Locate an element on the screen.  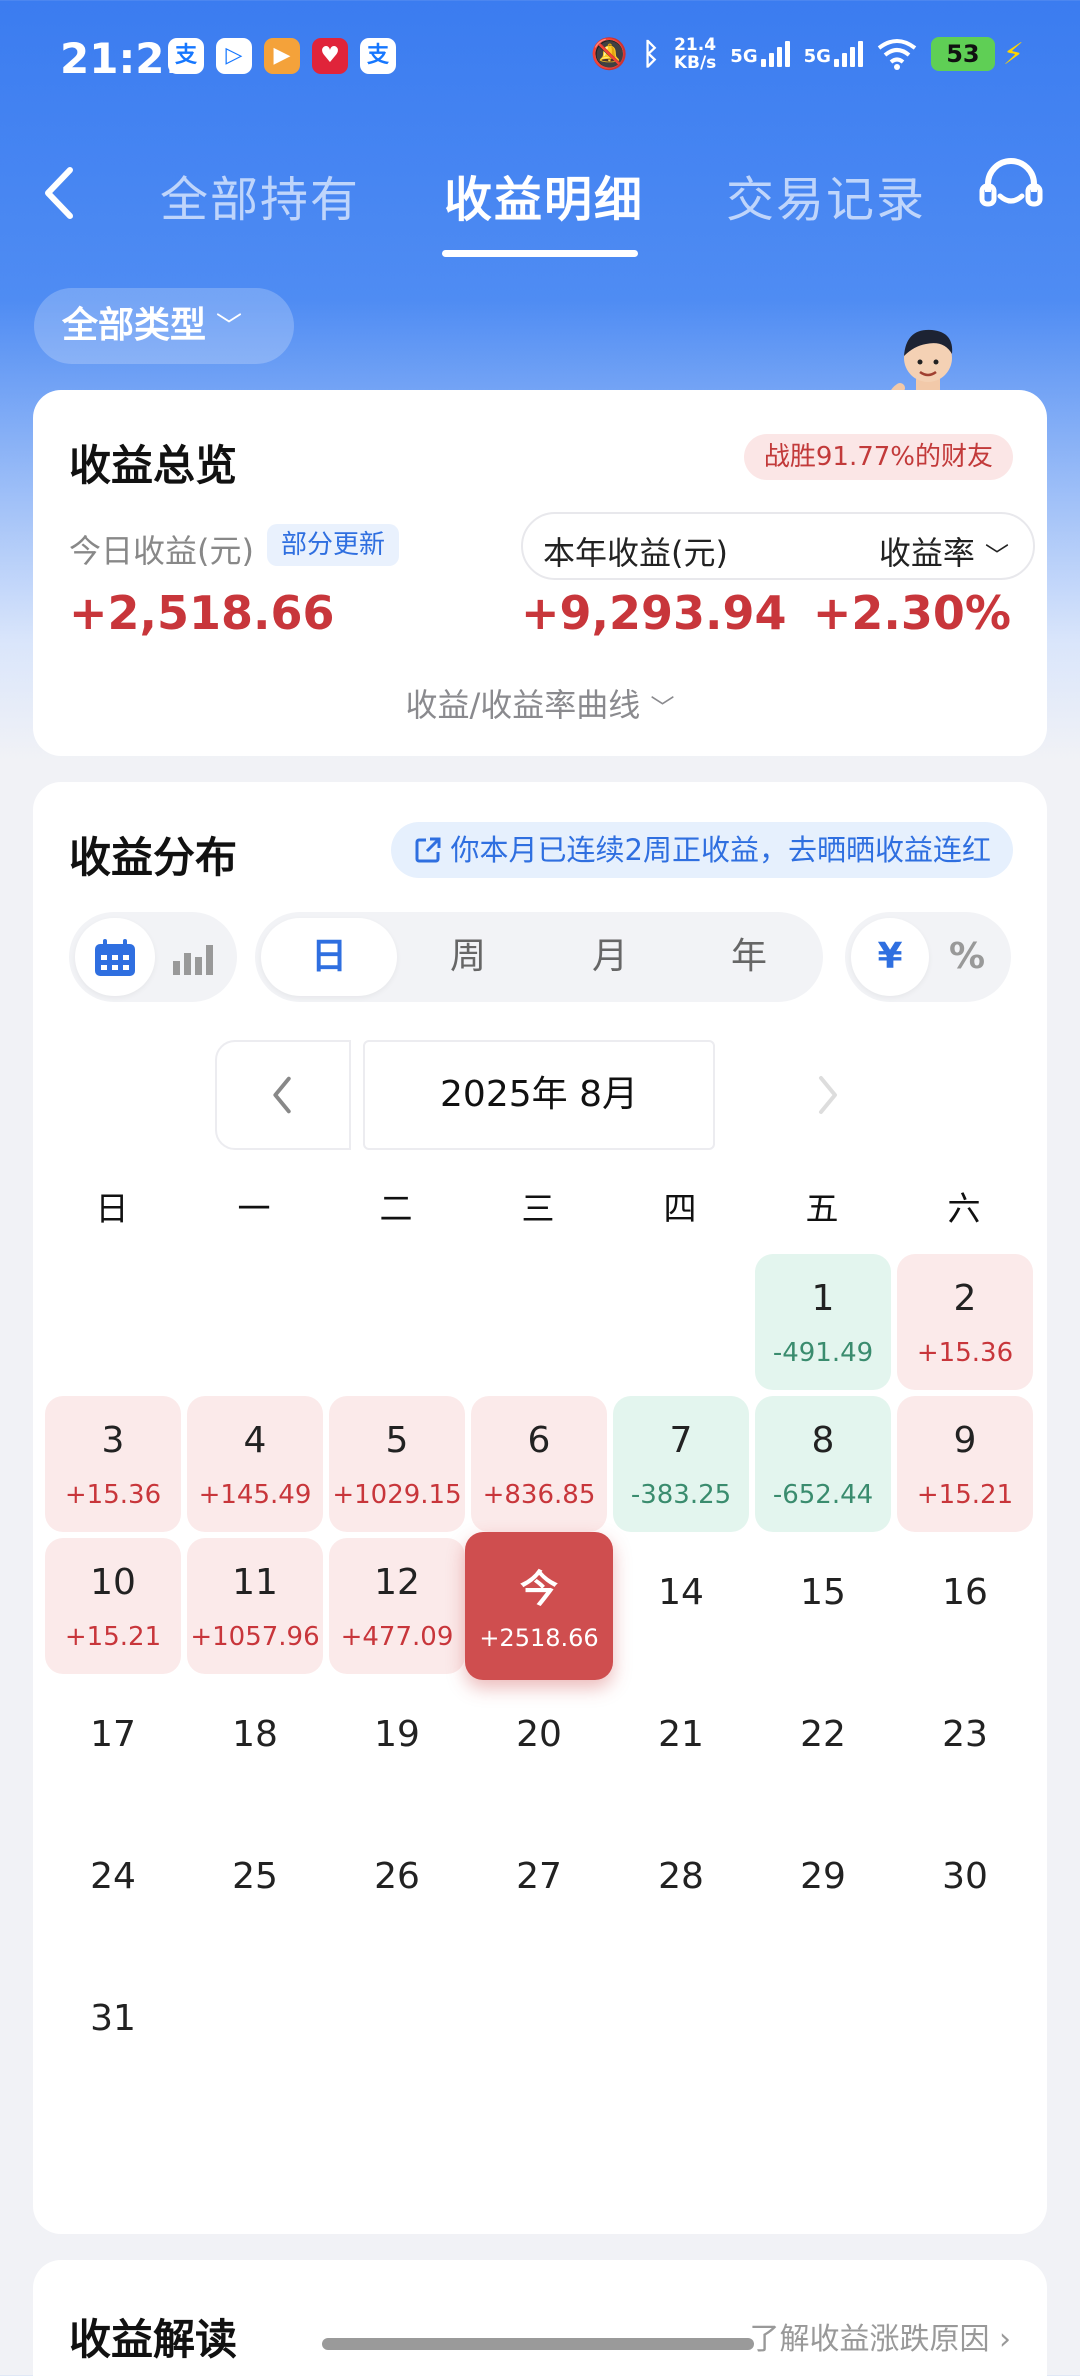
day-number: 28 is located at coordinates (681, 1876).